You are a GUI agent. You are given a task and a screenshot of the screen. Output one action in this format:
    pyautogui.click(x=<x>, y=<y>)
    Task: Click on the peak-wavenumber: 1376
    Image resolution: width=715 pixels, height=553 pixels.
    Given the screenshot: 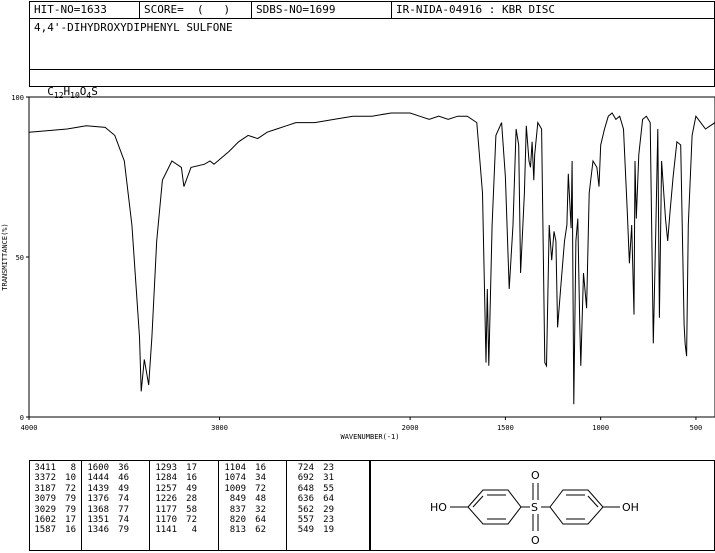 What is the action you would take?
    pyautogui.click(x=98, y=499)
    